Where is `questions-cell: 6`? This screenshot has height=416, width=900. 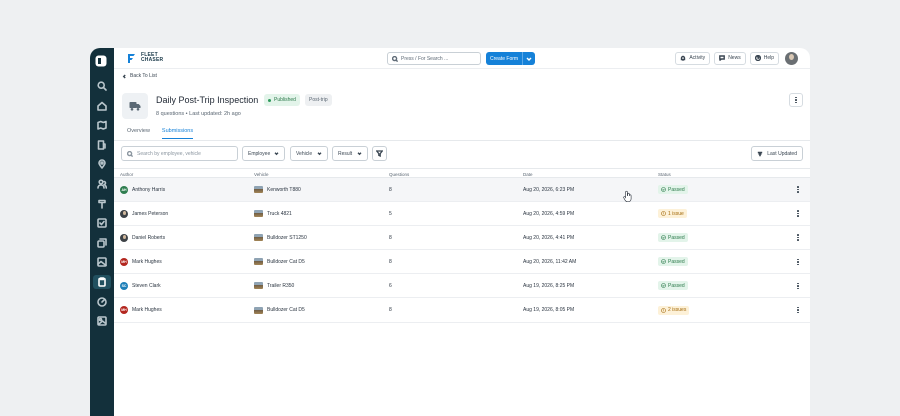 questions-cell: 6 is located at coordinates (390, 285).